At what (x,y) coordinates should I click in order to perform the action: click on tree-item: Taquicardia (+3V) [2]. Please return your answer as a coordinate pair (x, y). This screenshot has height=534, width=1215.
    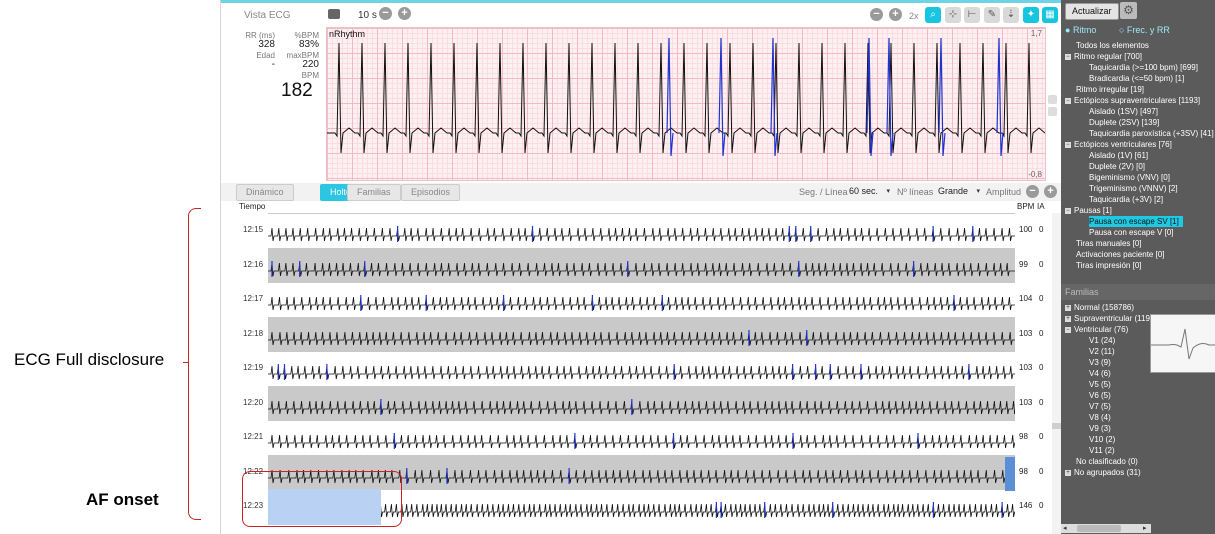
    Looking at the image, I should click on (1126, 199).